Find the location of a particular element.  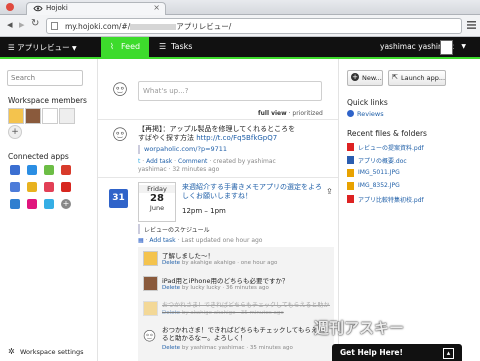

workspace-settings-link: Workspace settings is located at coordinates (52, 352).